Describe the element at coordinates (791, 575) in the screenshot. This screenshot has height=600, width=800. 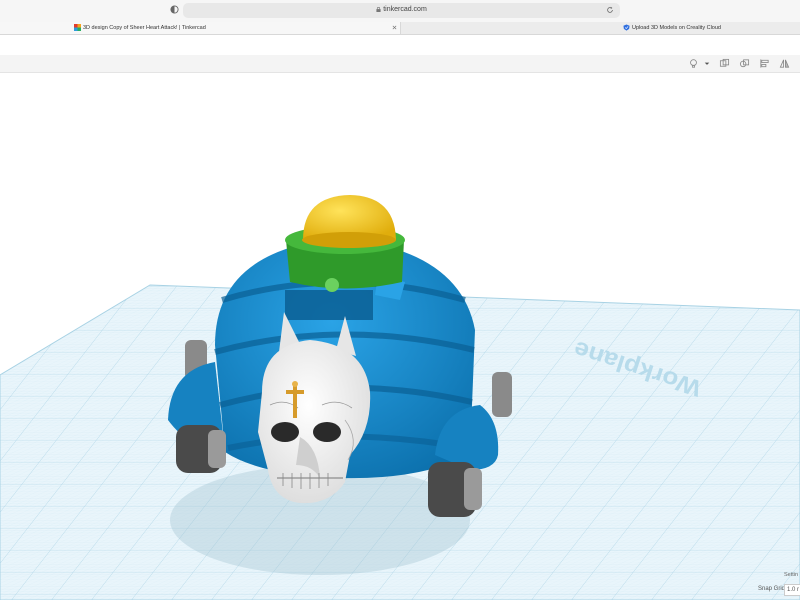
I see `edit-grid-settings-label: Settin` at that location.